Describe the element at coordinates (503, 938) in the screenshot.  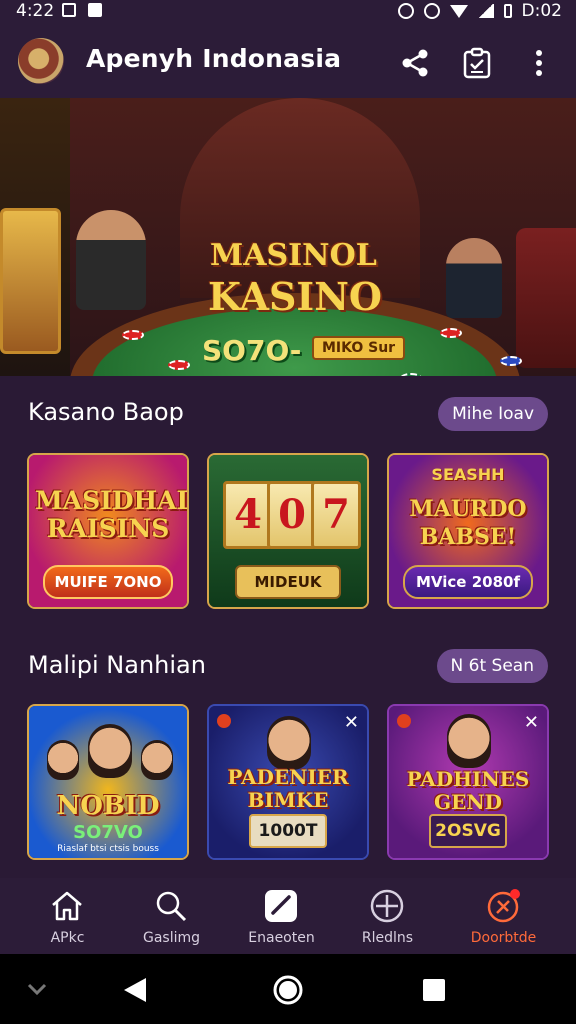
I see `nav-label: Doorbtde` at that location.